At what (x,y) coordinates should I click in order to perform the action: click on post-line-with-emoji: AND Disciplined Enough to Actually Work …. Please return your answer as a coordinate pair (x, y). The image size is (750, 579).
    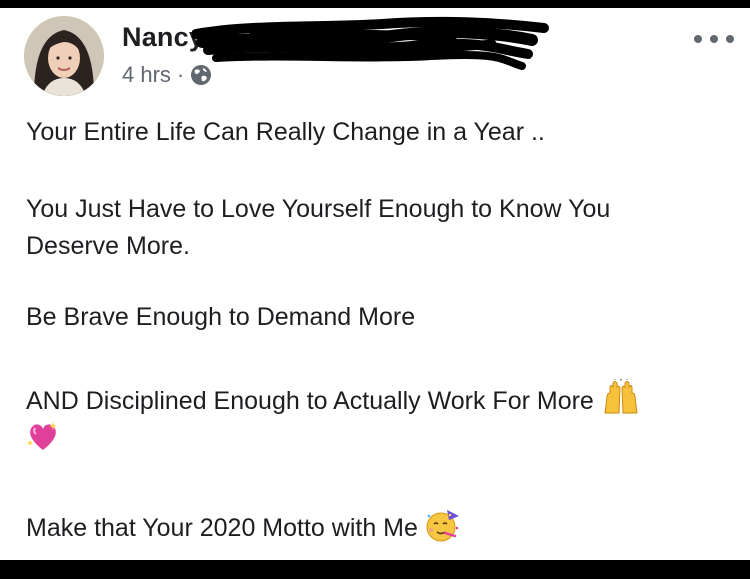
    Looking at the image, I should click on (333, 399).